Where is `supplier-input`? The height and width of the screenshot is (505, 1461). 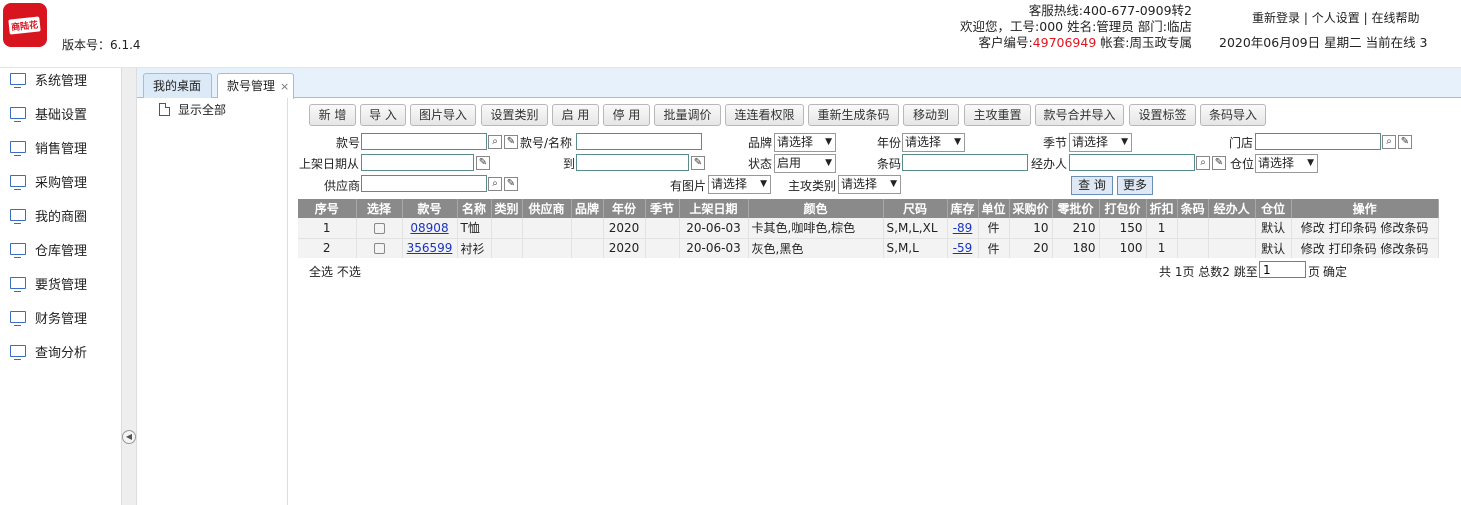 supplier-input is located at coordinates (424, 183).